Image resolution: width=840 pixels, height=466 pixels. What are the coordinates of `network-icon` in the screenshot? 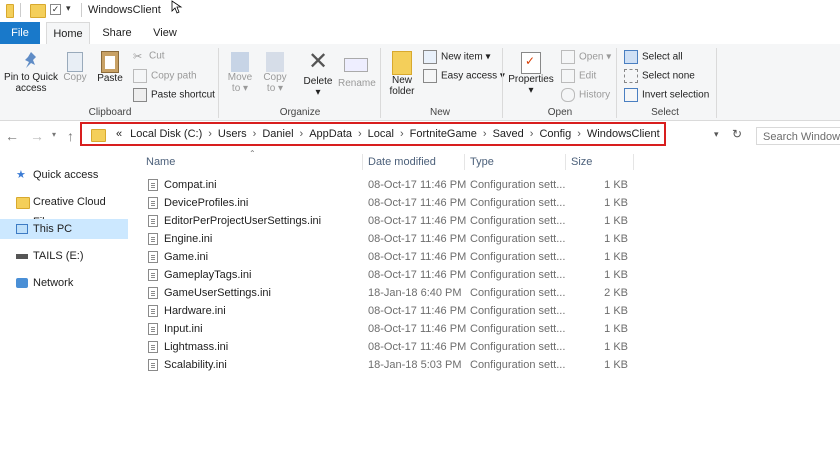 It's located at (22, 283).